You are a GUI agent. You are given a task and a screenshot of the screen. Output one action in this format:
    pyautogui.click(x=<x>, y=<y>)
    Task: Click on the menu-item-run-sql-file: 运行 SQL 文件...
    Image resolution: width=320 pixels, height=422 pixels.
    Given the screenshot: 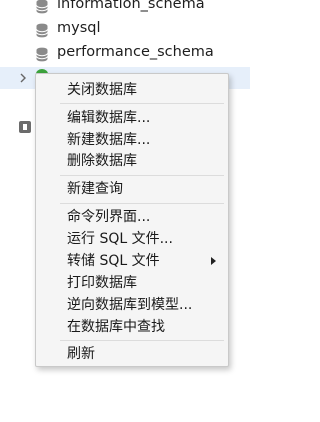 What is the action you would take?
    pyautogui.click(x=132, y=239)
    